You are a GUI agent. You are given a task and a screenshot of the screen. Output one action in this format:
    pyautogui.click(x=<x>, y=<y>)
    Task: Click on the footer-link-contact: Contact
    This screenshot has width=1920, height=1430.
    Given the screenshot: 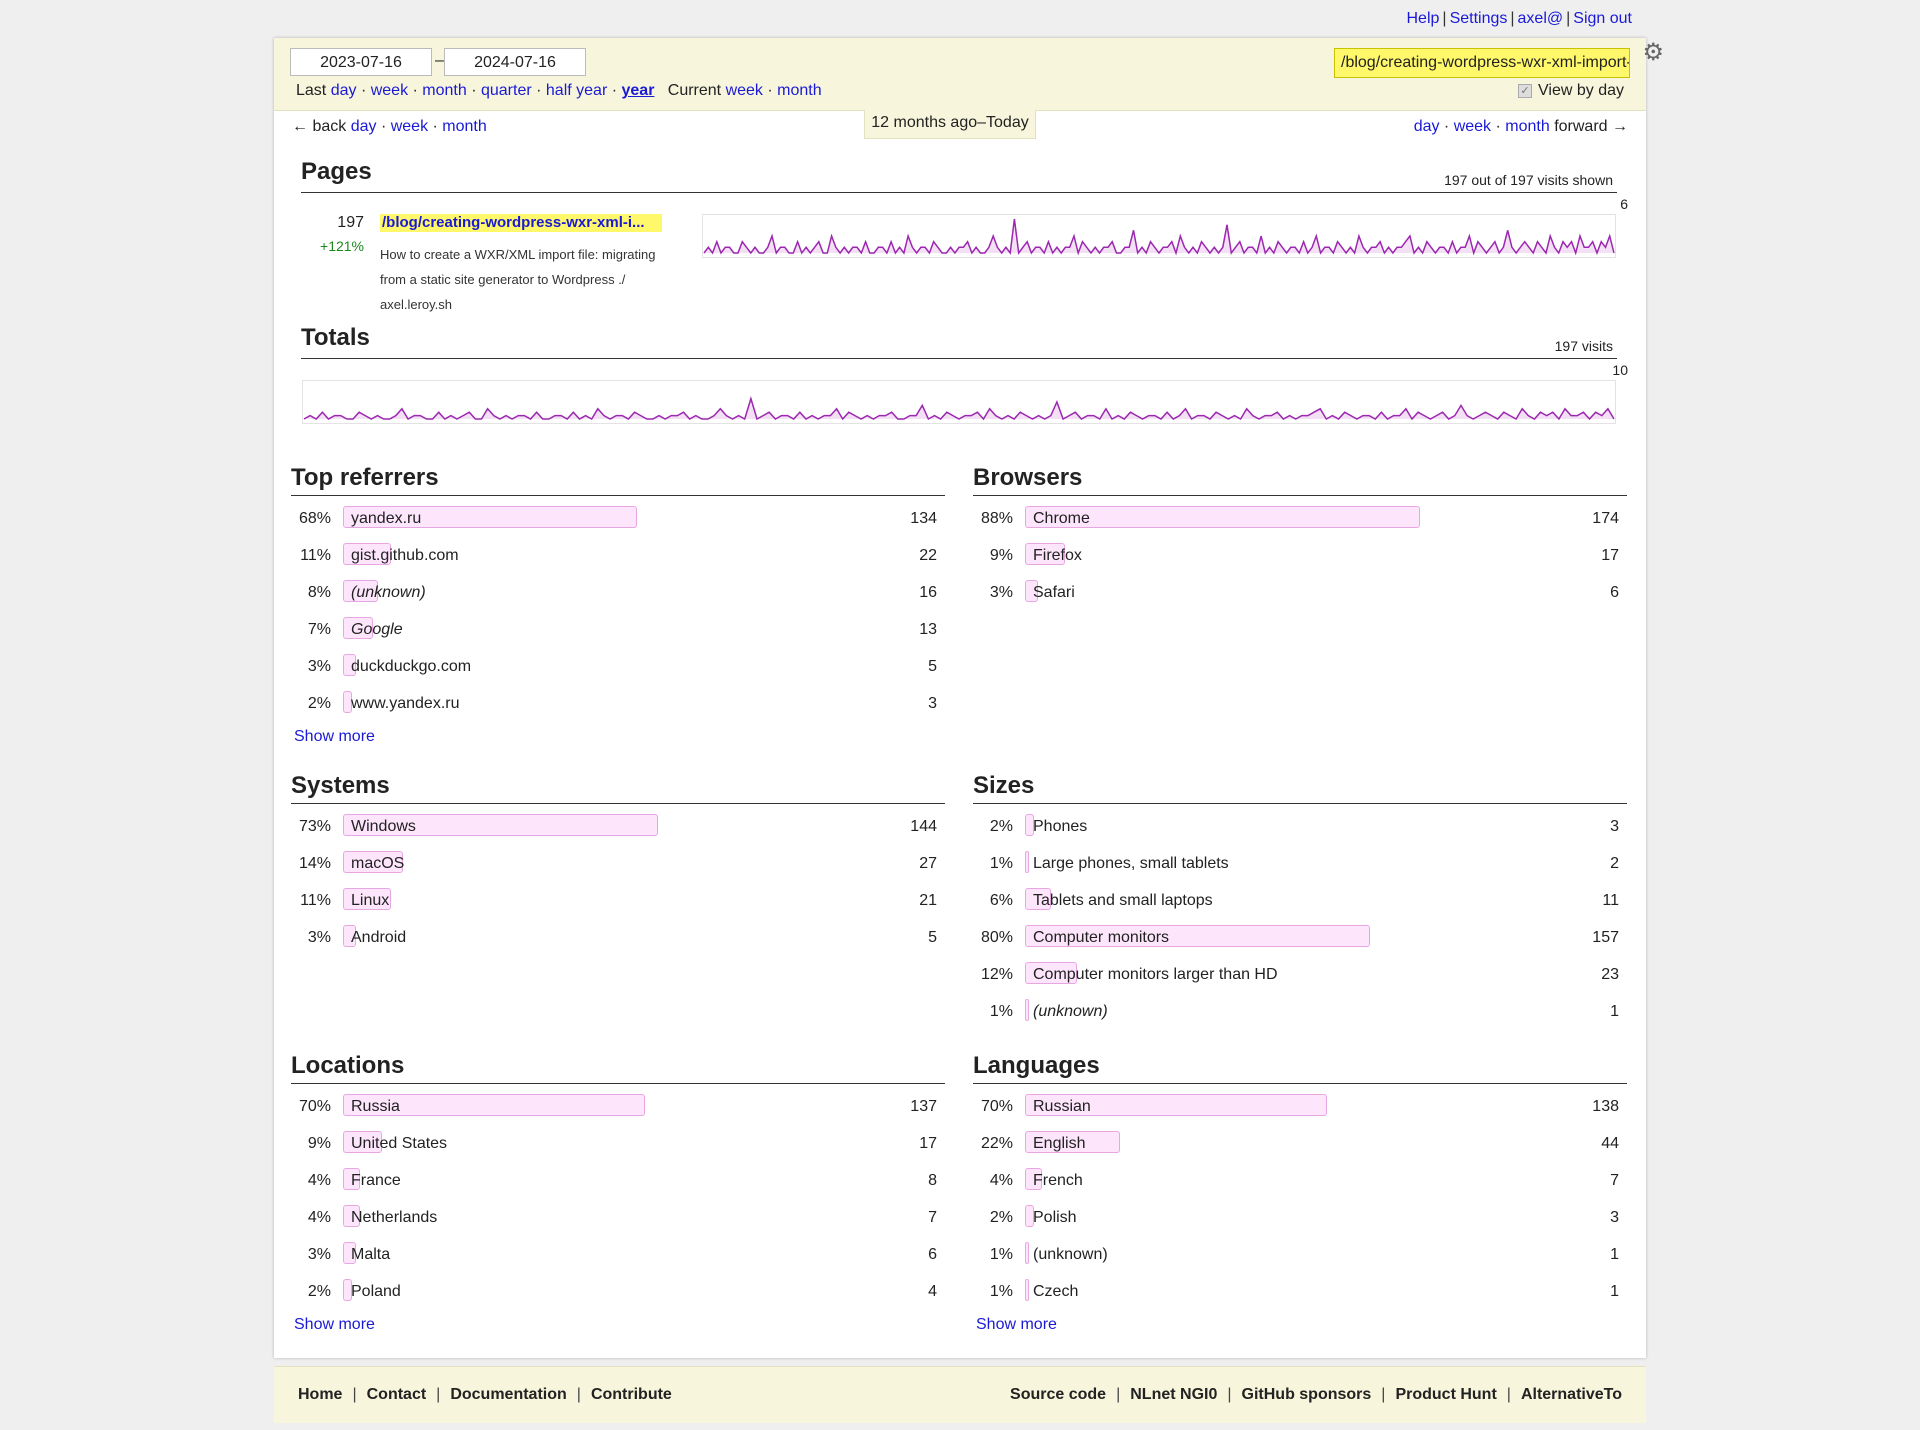 What is the action you would take?
    pyautogui.click(x=397, y=1394)
    